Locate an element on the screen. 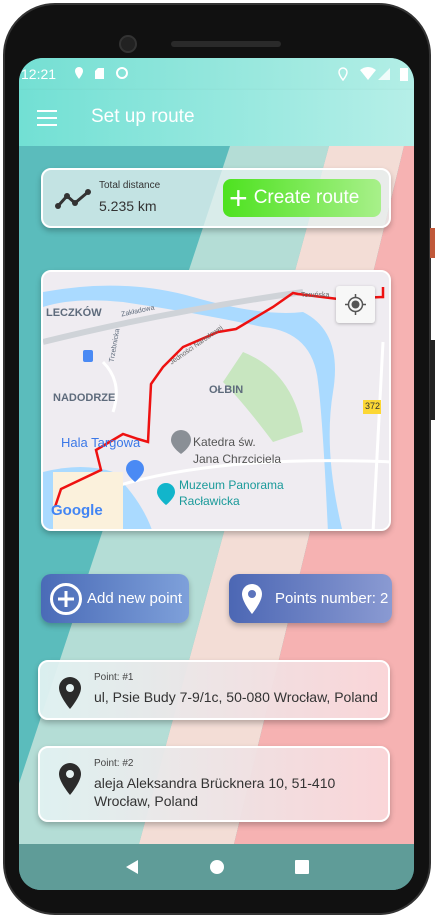  menu-icon is located at coordinates (47, 118).